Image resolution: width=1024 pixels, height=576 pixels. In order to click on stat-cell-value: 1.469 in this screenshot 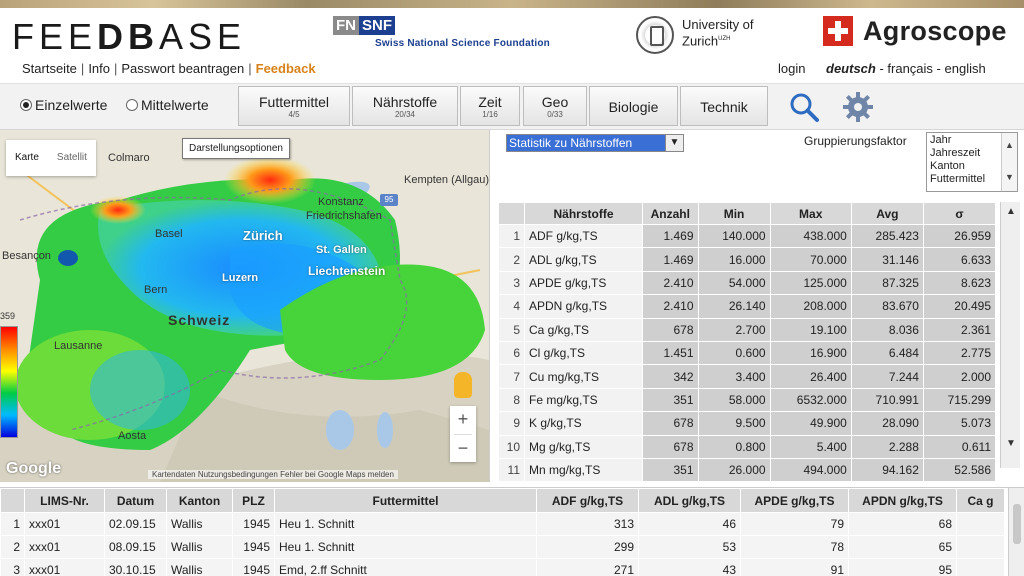, I will do `click(670, 236)`.